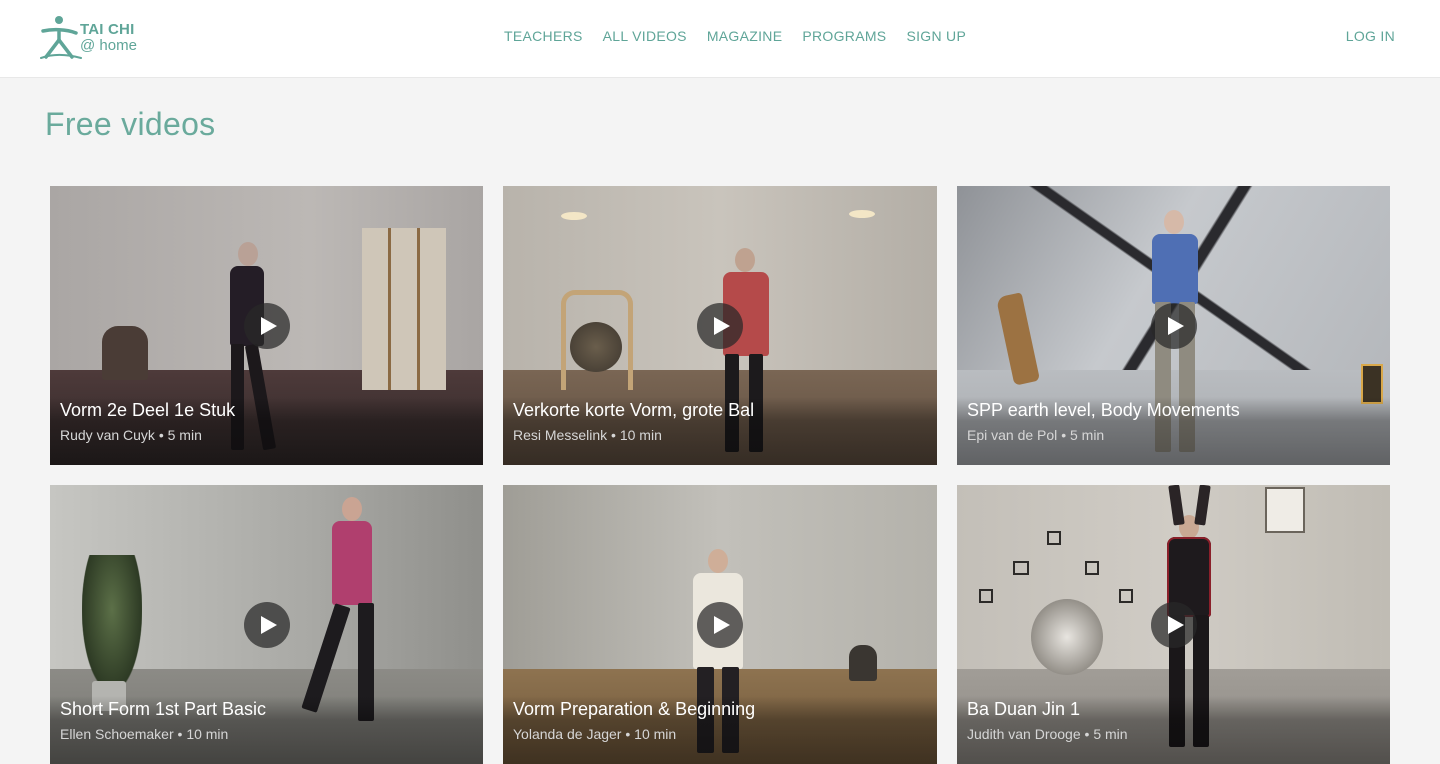 This screenshot has height=764, width=1440. What do you see at coordinates (844, 36) in the screenshot?
I see `nav-programs: PROGRAMS` at bounding box center [844, 36].